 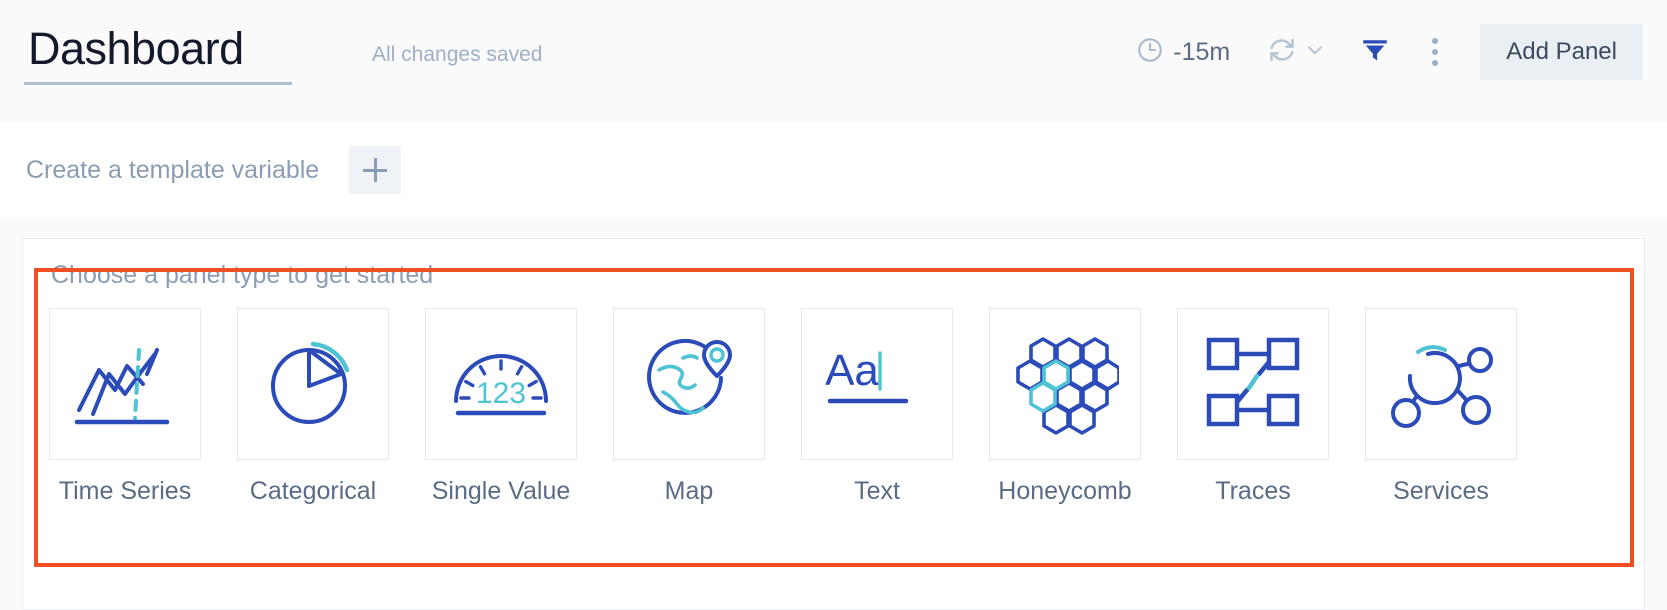 I want to click on time-range-picker: -15m, so click(x=1183, y=52).